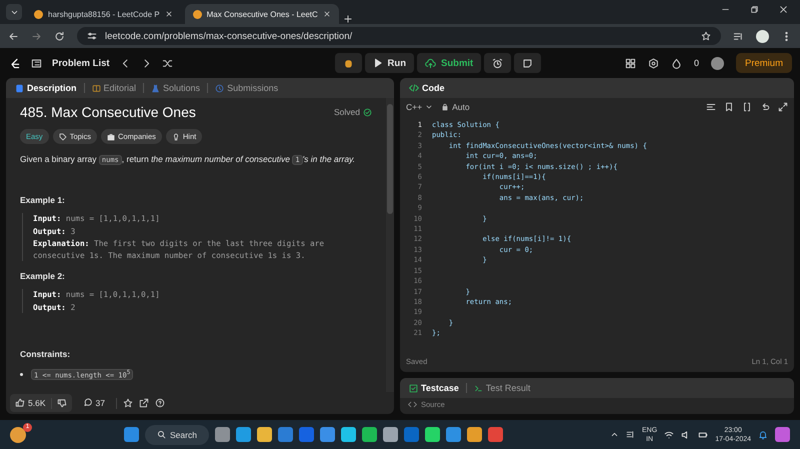 Image resolution: width=800 pixels, height=449 pixels. Describe the element at coordinates (176, 88) in the screenshot. I see `panel-tab: Solutions` at that location.